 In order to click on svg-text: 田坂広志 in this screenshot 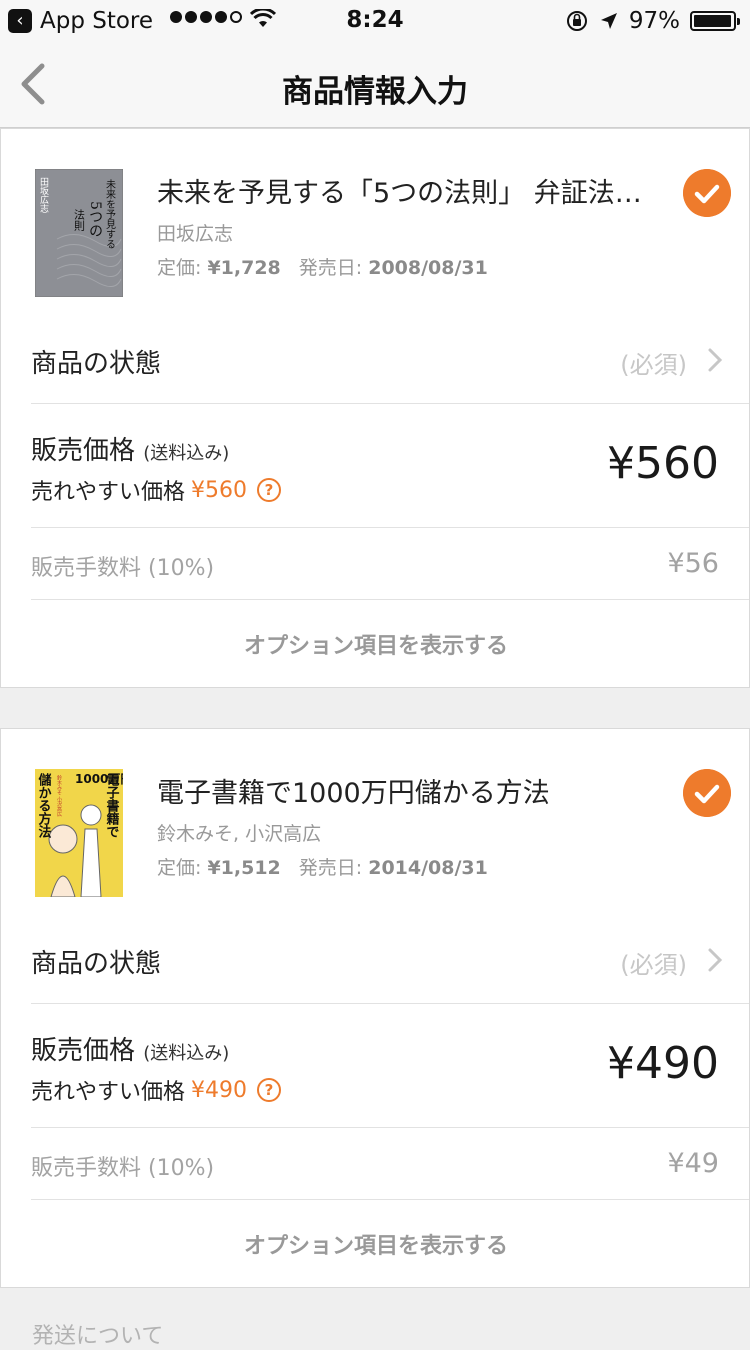, I will do `click(43, 195)`.